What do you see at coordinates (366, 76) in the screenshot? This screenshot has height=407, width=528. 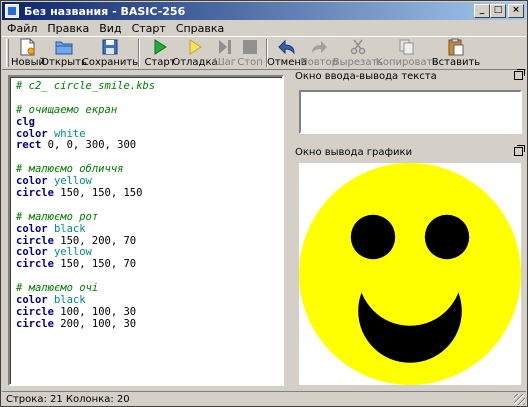 I see `text-panel-title: Окно ввода-вывода текста` at bounding box center [366, 76].